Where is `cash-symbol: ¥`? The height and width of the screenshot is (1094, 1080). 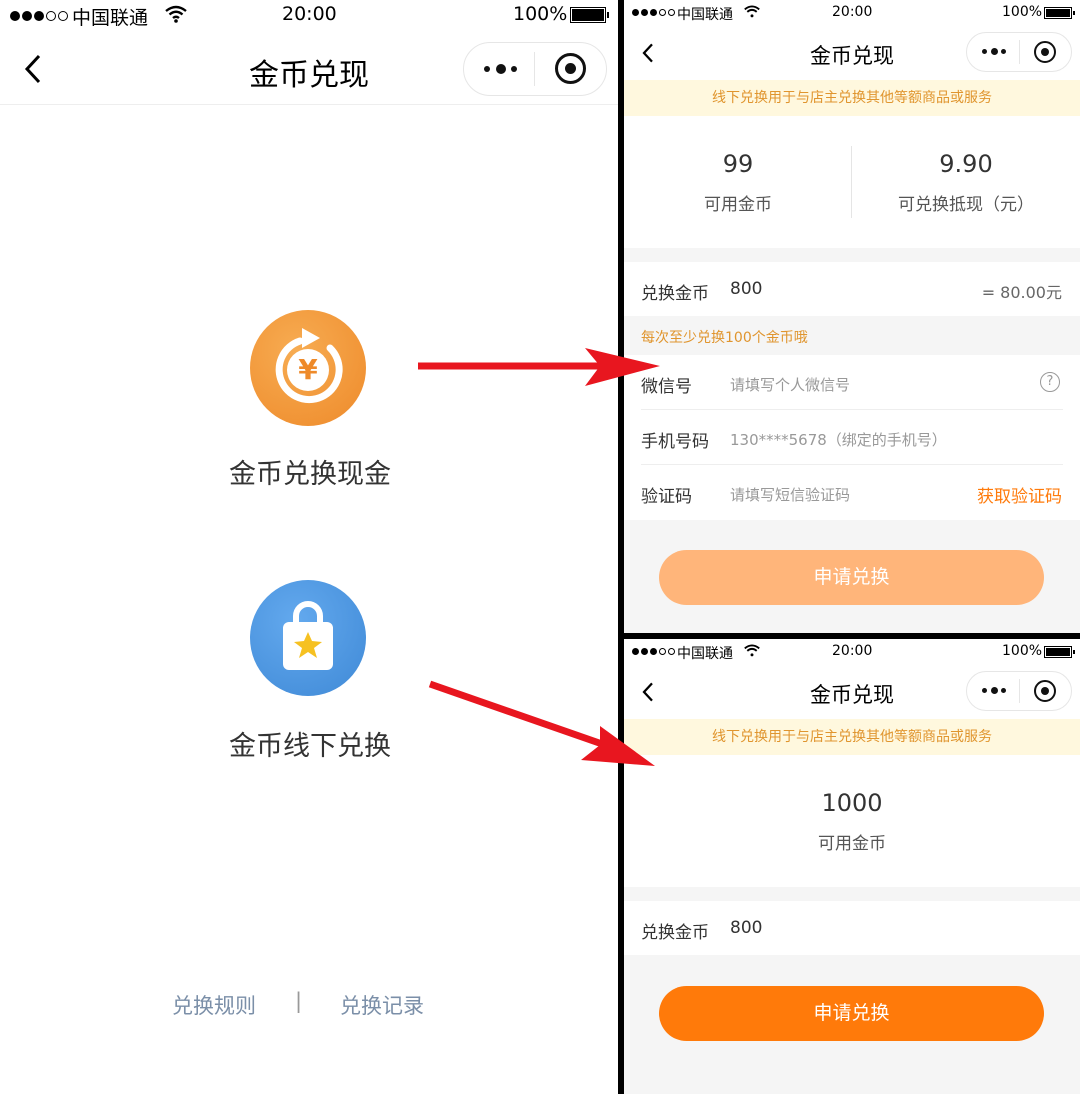 cash-symbol: ¥ is located at coordinates (308, 369).